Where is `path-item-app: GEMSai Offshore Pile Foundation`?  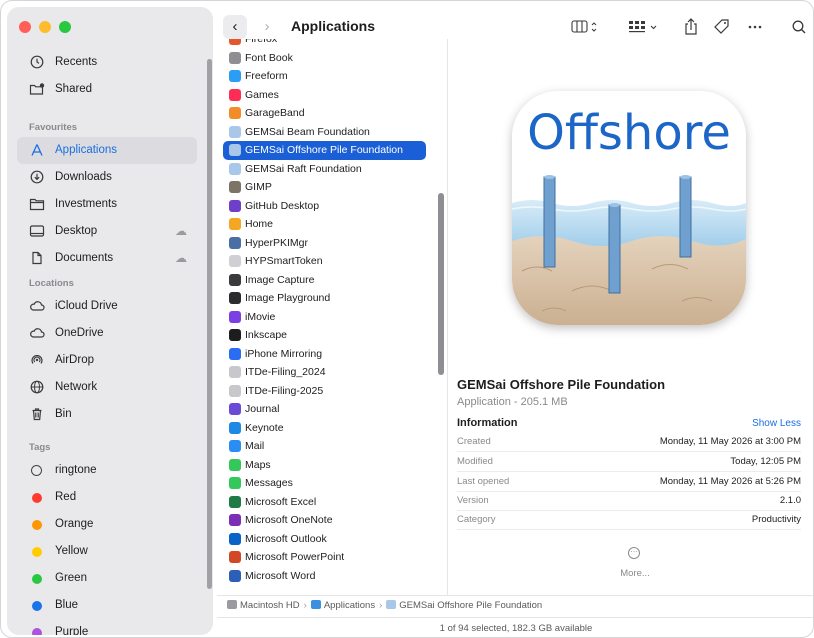 path-item-app: GEMSai Offshore Pile Foundation is located at coordinates (464, 605).